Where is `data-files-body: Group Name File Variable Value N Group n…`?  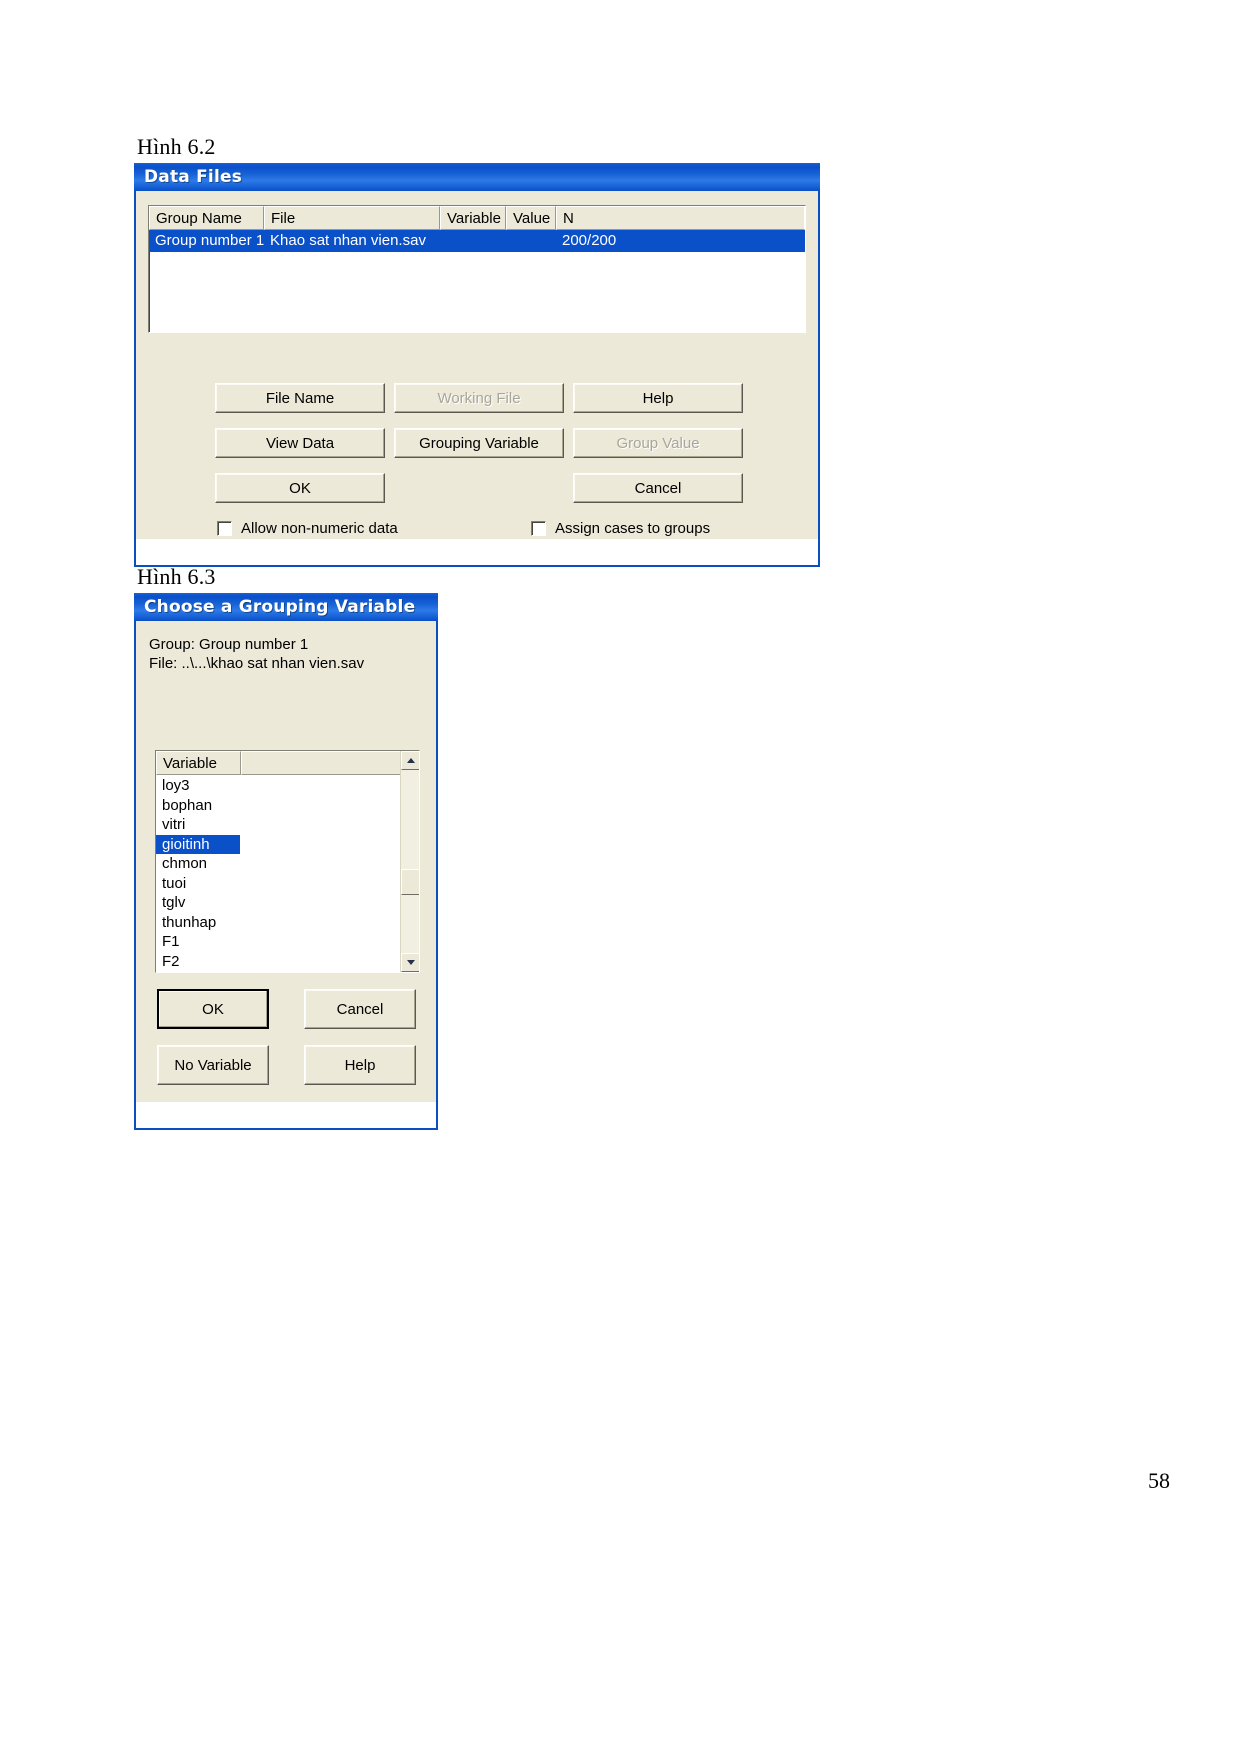
data-files-body: Group Name File Variable Value N Group n… is located at coordinates (477, 365).